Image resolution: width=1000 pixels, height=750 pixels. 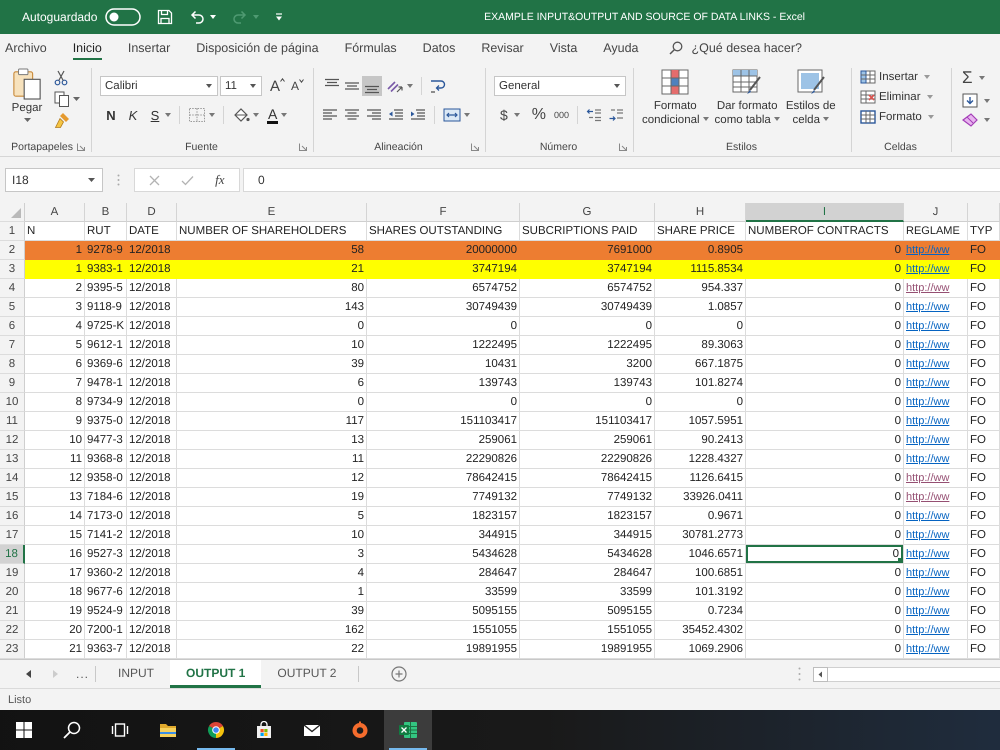 I want to click on column-header: J, so click(x=936, y=212).